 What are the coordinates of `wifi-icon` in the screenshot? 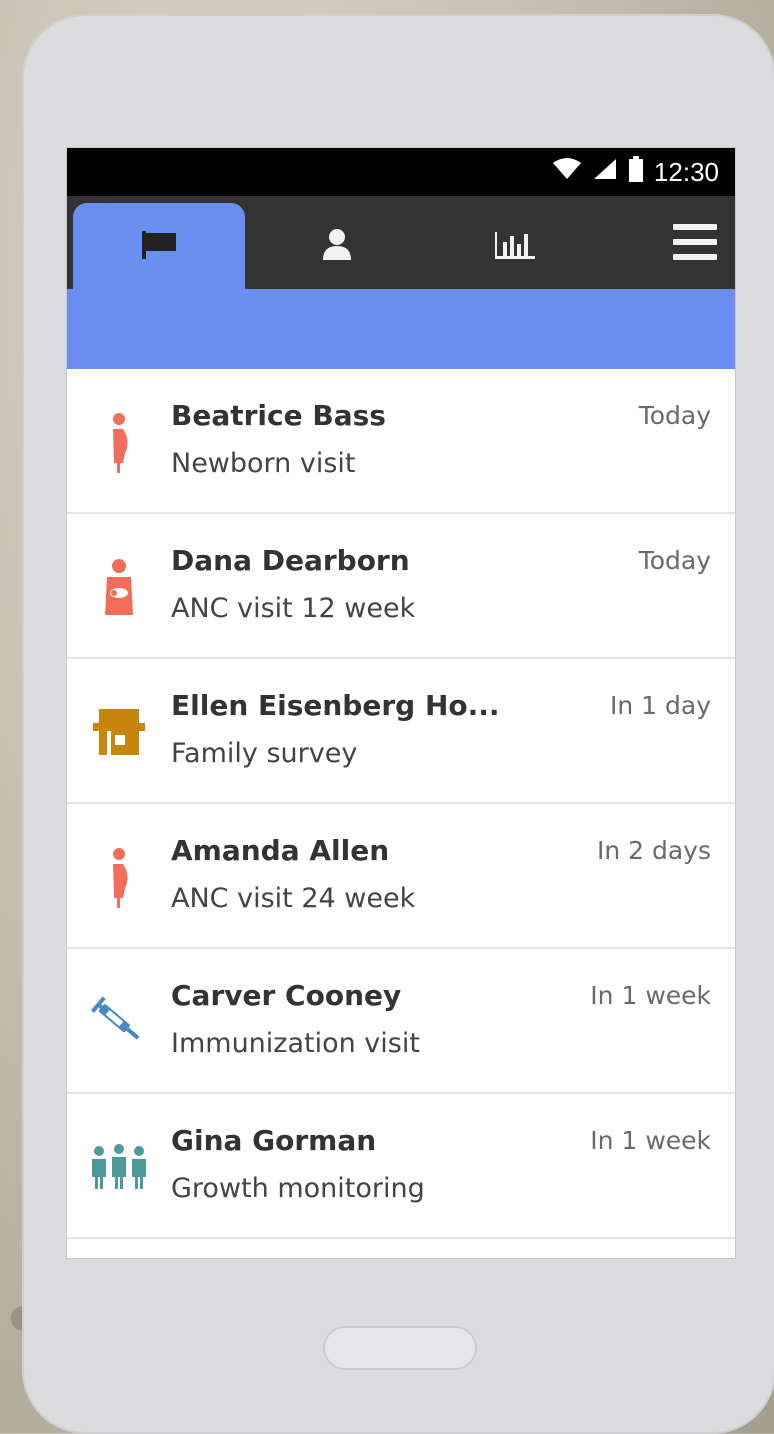 It's located at (567, 172).